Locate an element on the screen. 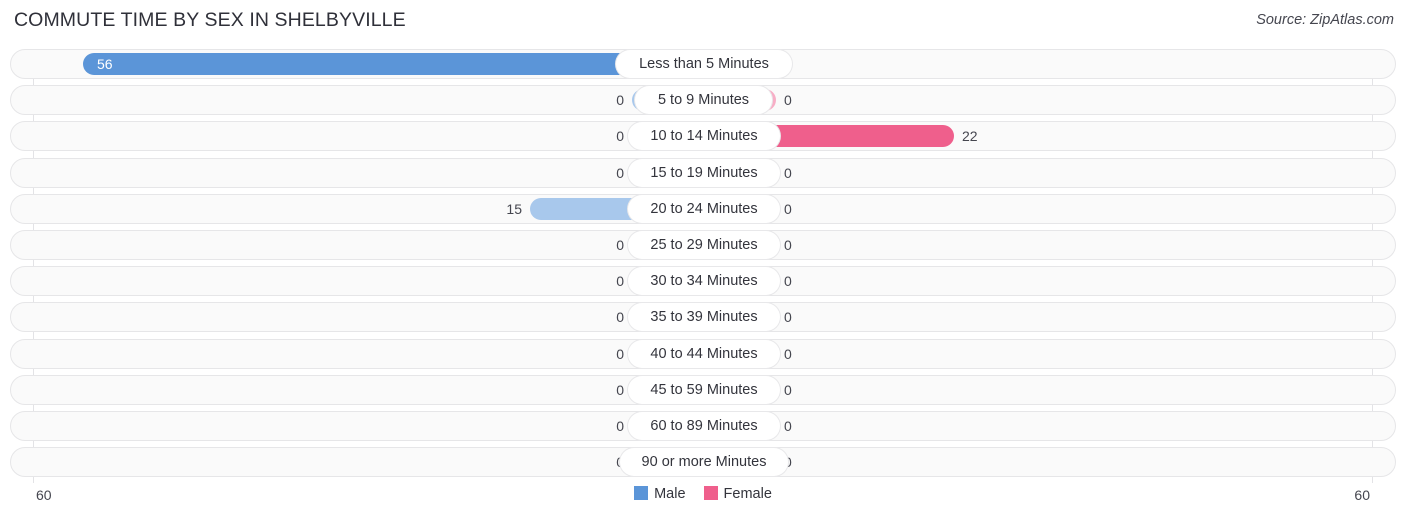 Image resolution: width=1406 pixels, height=522 pixels. row-inner: 0090 or more Minutes is located at coordinates (704, 462).